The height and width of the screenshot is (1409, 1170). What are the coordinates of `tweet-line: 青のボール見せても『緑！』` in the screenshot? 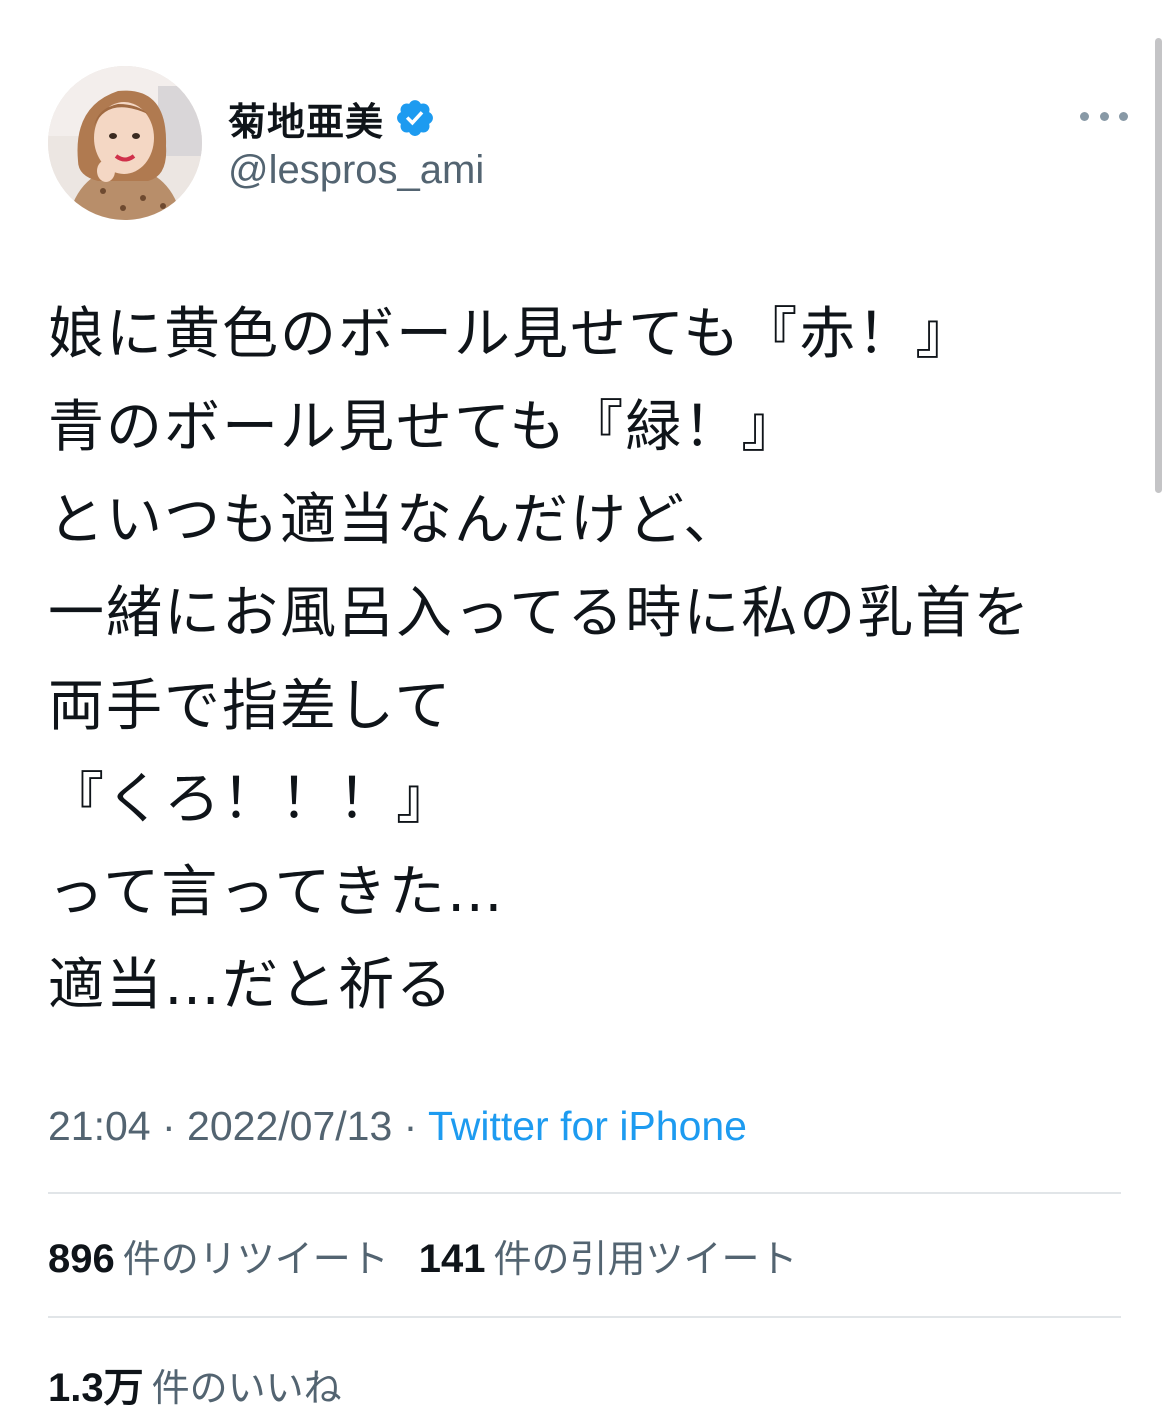 It's located at (424, 427).